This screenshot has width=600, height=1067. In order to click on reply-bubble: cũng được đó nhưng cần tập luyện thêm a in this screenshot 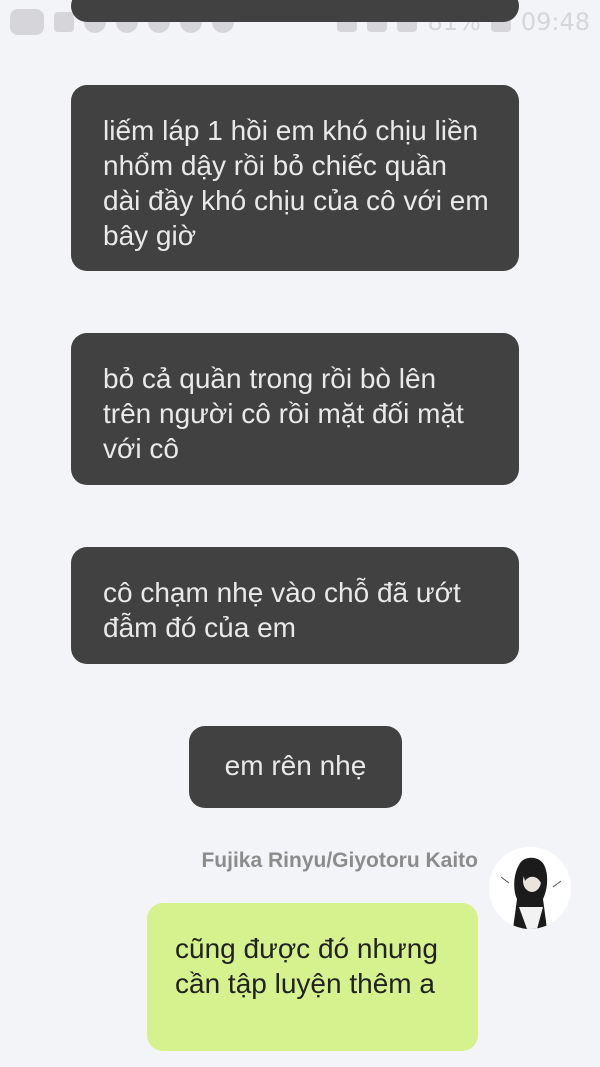, I will do `click(312, 977)`.